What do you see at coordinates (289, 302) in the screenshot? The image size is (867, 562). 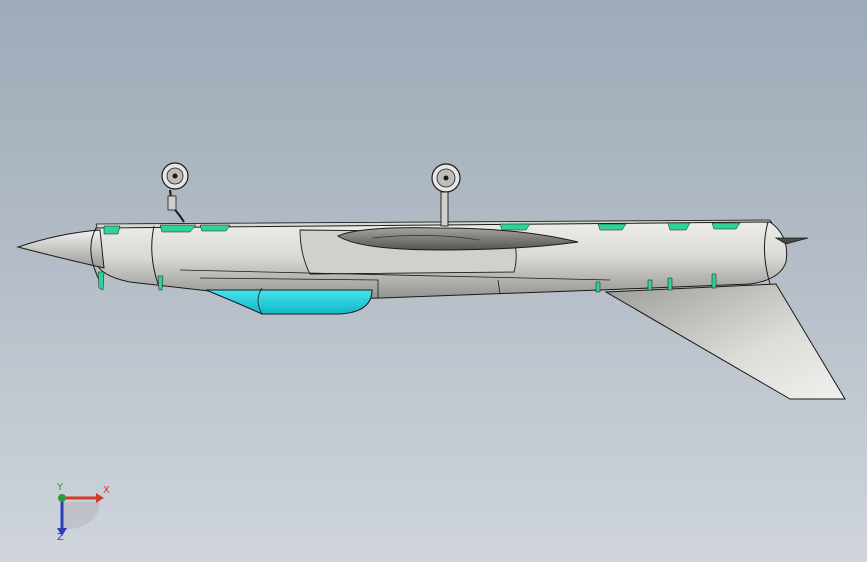 I see `ventral-pod` at bounding box center [289, 302].